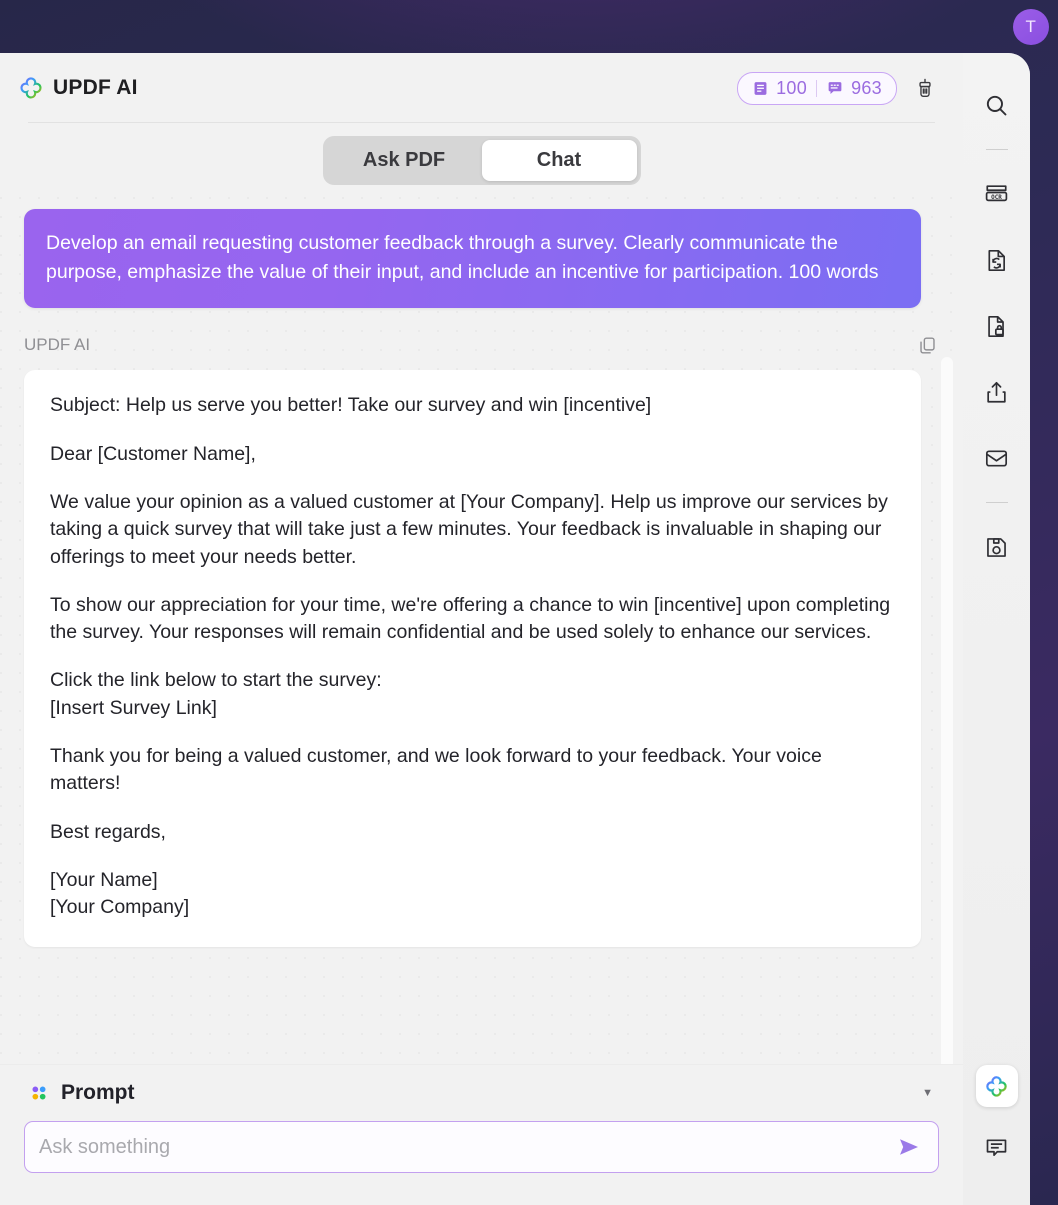 Image resolution: width=1058 pixels, height=1205 pixels. I want to click on app-title: UPDF AI, so click(95, 87).